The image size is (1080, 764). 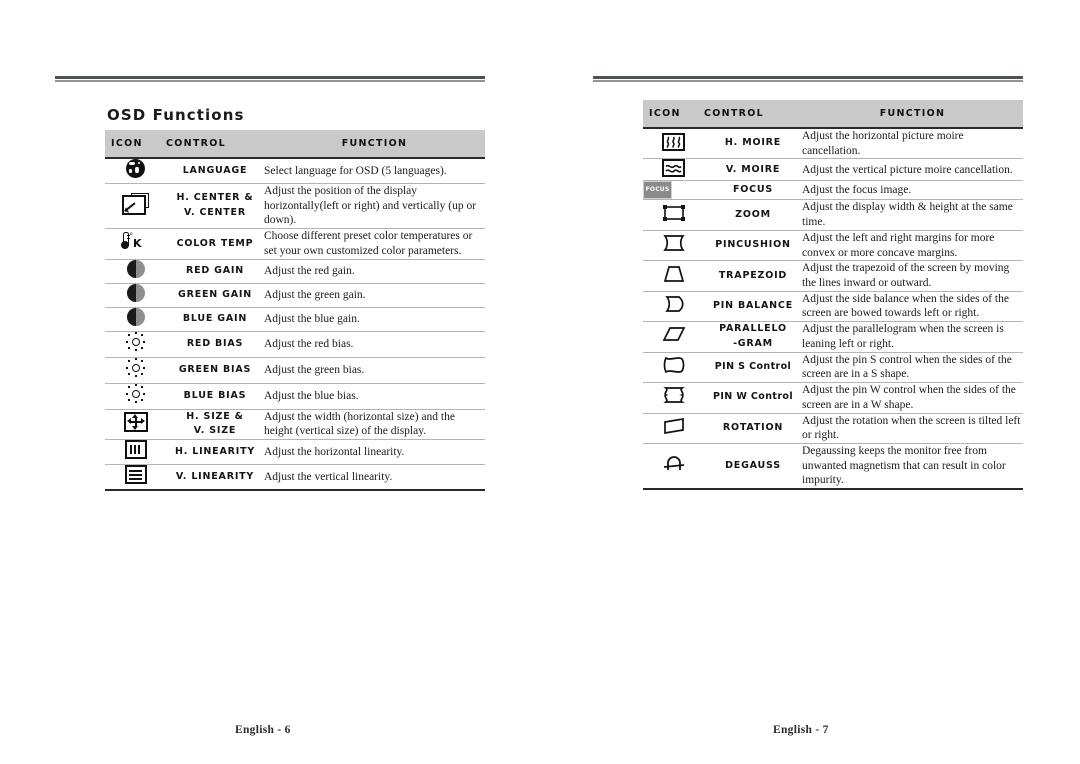 What do you see at coordinates (215, 431) in the screenshot?
I see `control-label-line2: V. SIZE` at bounding box center [215, 431].